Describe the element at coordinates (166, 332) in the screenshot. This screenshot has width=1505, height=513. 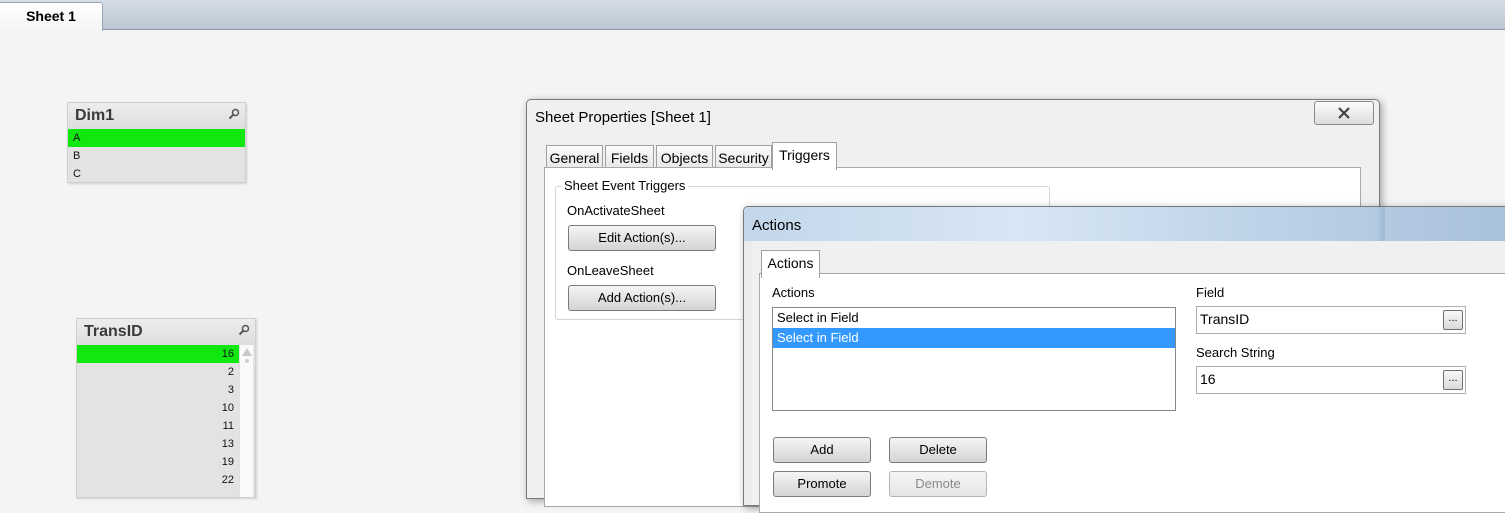
I see `listbox-transid-title: TransID` at that location.